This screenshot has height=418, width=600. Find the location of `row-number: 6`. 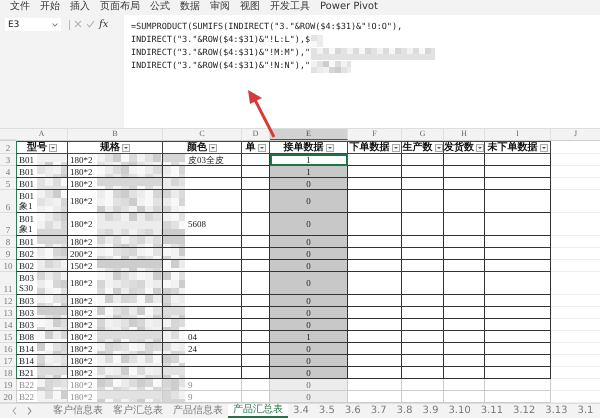

row-number: 6 is located at coordinates (8, 201).